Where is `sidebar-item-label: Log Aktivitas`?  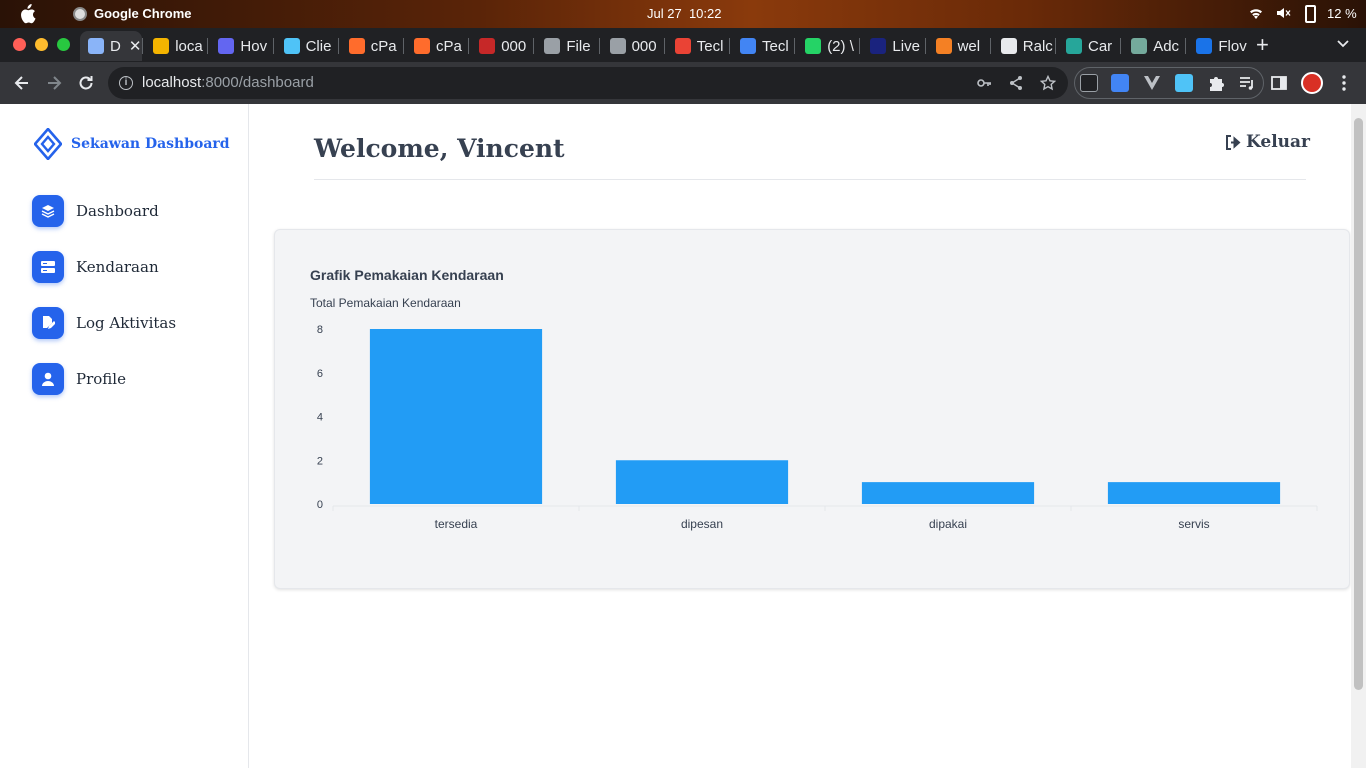 sidebar-item-label: Log Aktivitas is located at coordinates (126, 323).